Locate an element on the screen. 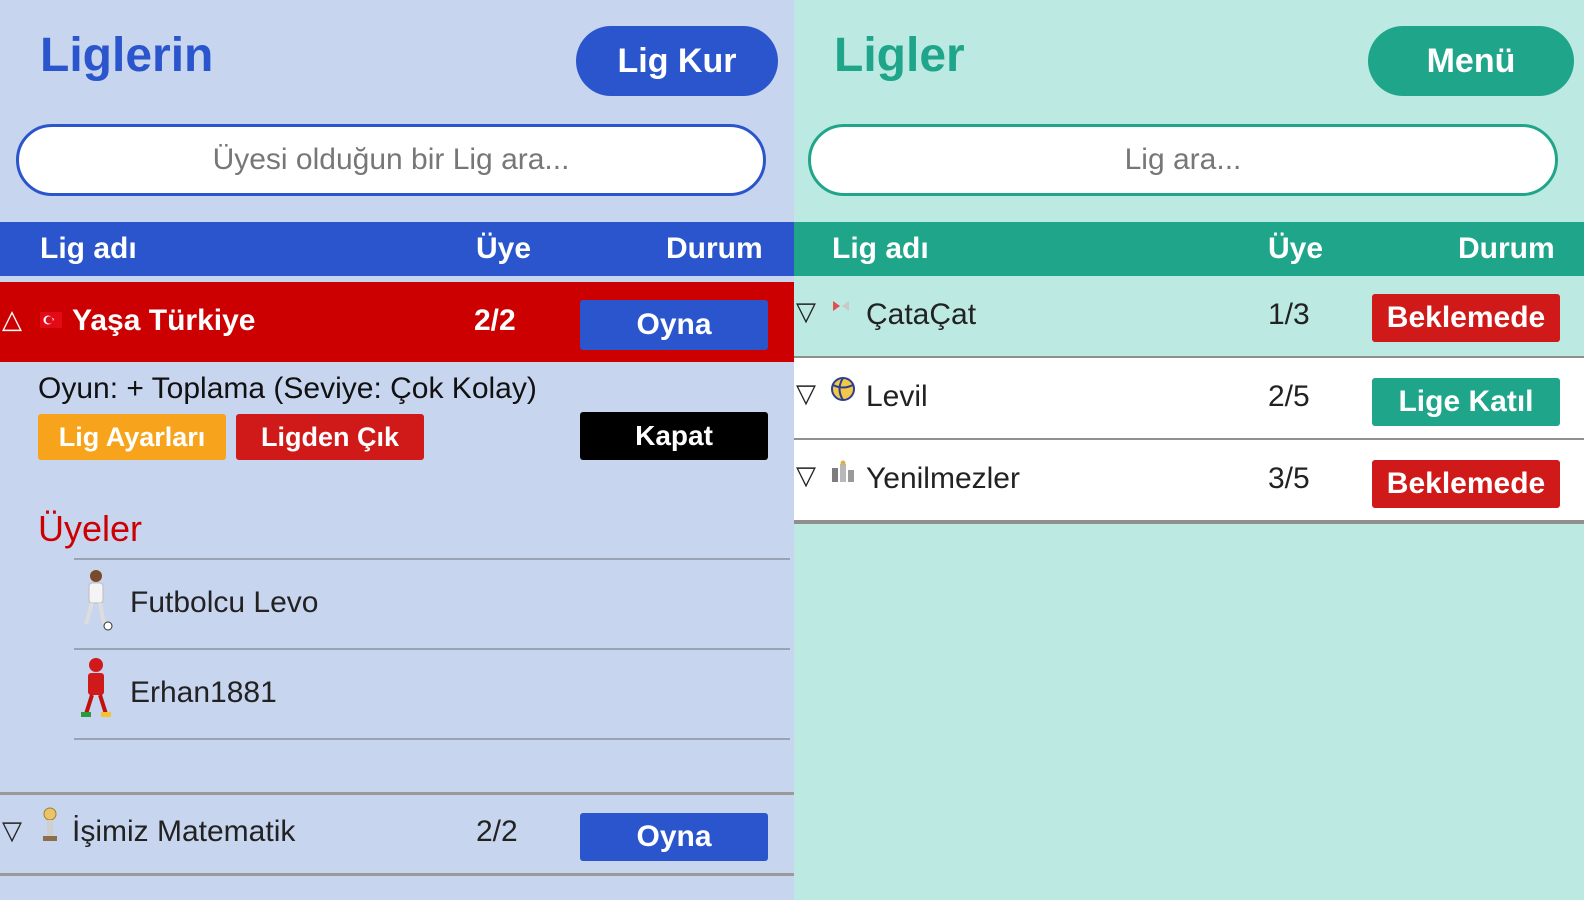 The image size is (1584, 900). member-row: Futbolcu Levo is located at coordinates (397, 604).